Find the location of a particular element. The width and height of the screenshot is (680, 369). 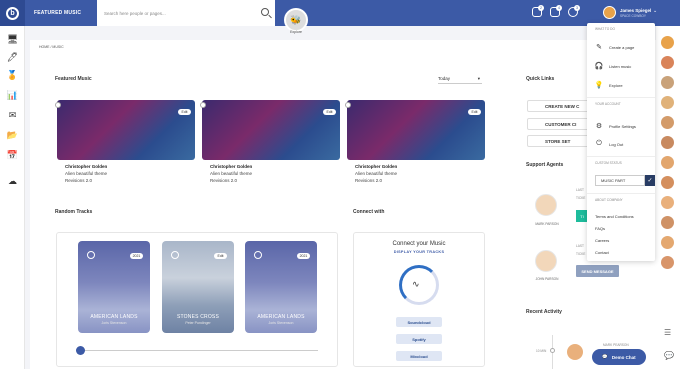

cloud-icon: ☁ is located at coordinates (12, 181).